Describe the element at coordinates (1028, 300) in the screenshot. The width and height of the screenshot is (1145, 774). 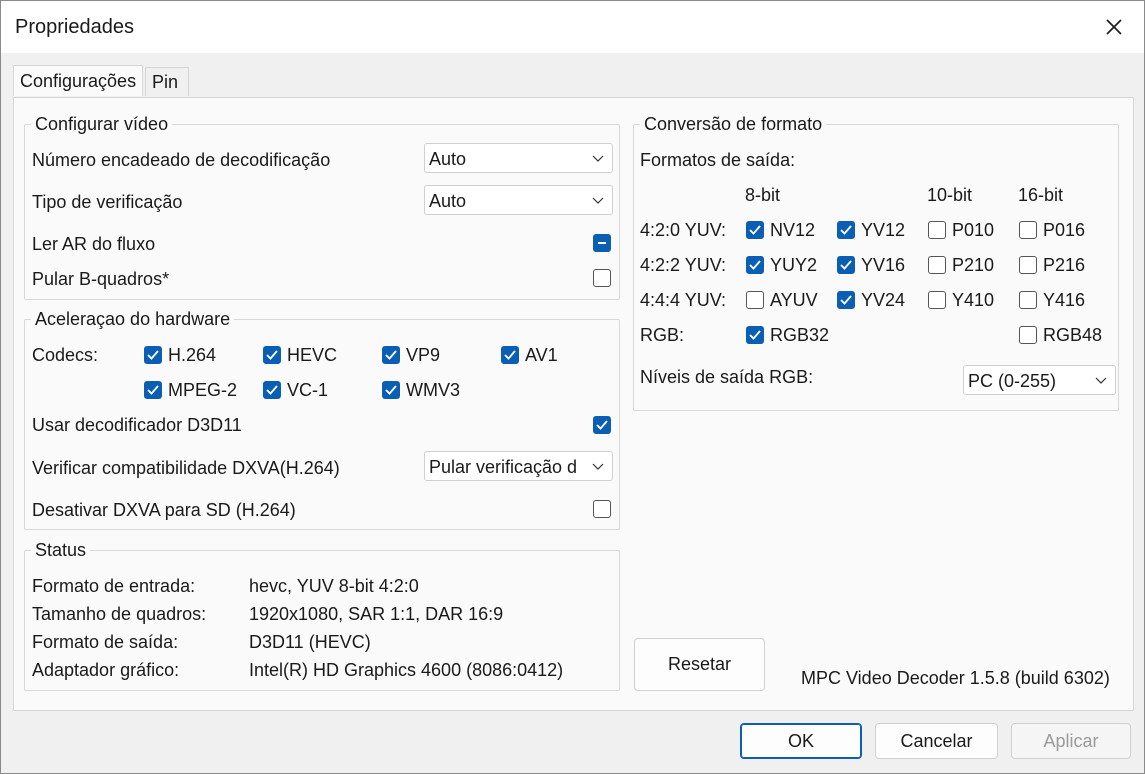
I see `fmt-y416-checkbox` at that location.